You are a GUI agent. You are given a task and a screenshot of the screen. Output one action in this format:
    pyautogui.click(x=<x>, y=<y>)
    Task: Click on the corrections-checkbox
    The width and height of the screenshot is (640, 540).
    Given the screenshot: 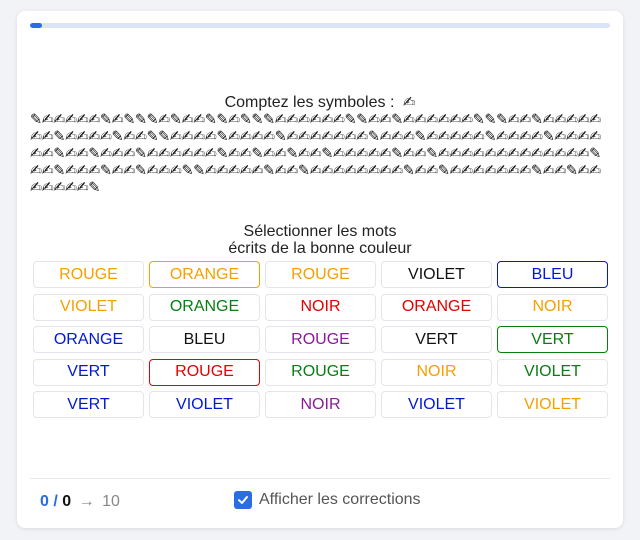 What is the action you would take?
    pyautogui.click(x=243, y=500)
    